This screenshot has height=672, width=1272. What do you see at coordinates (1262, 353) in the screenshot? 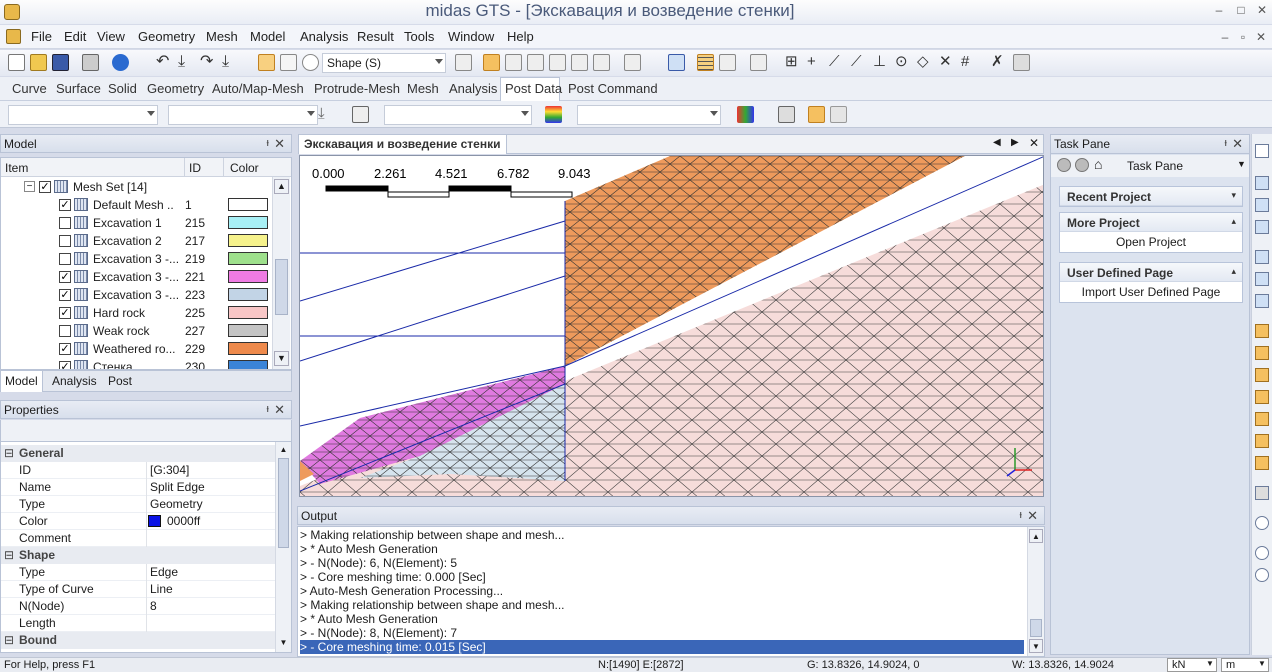
I see `view-top-icon` at bounding box center [1262, 353].